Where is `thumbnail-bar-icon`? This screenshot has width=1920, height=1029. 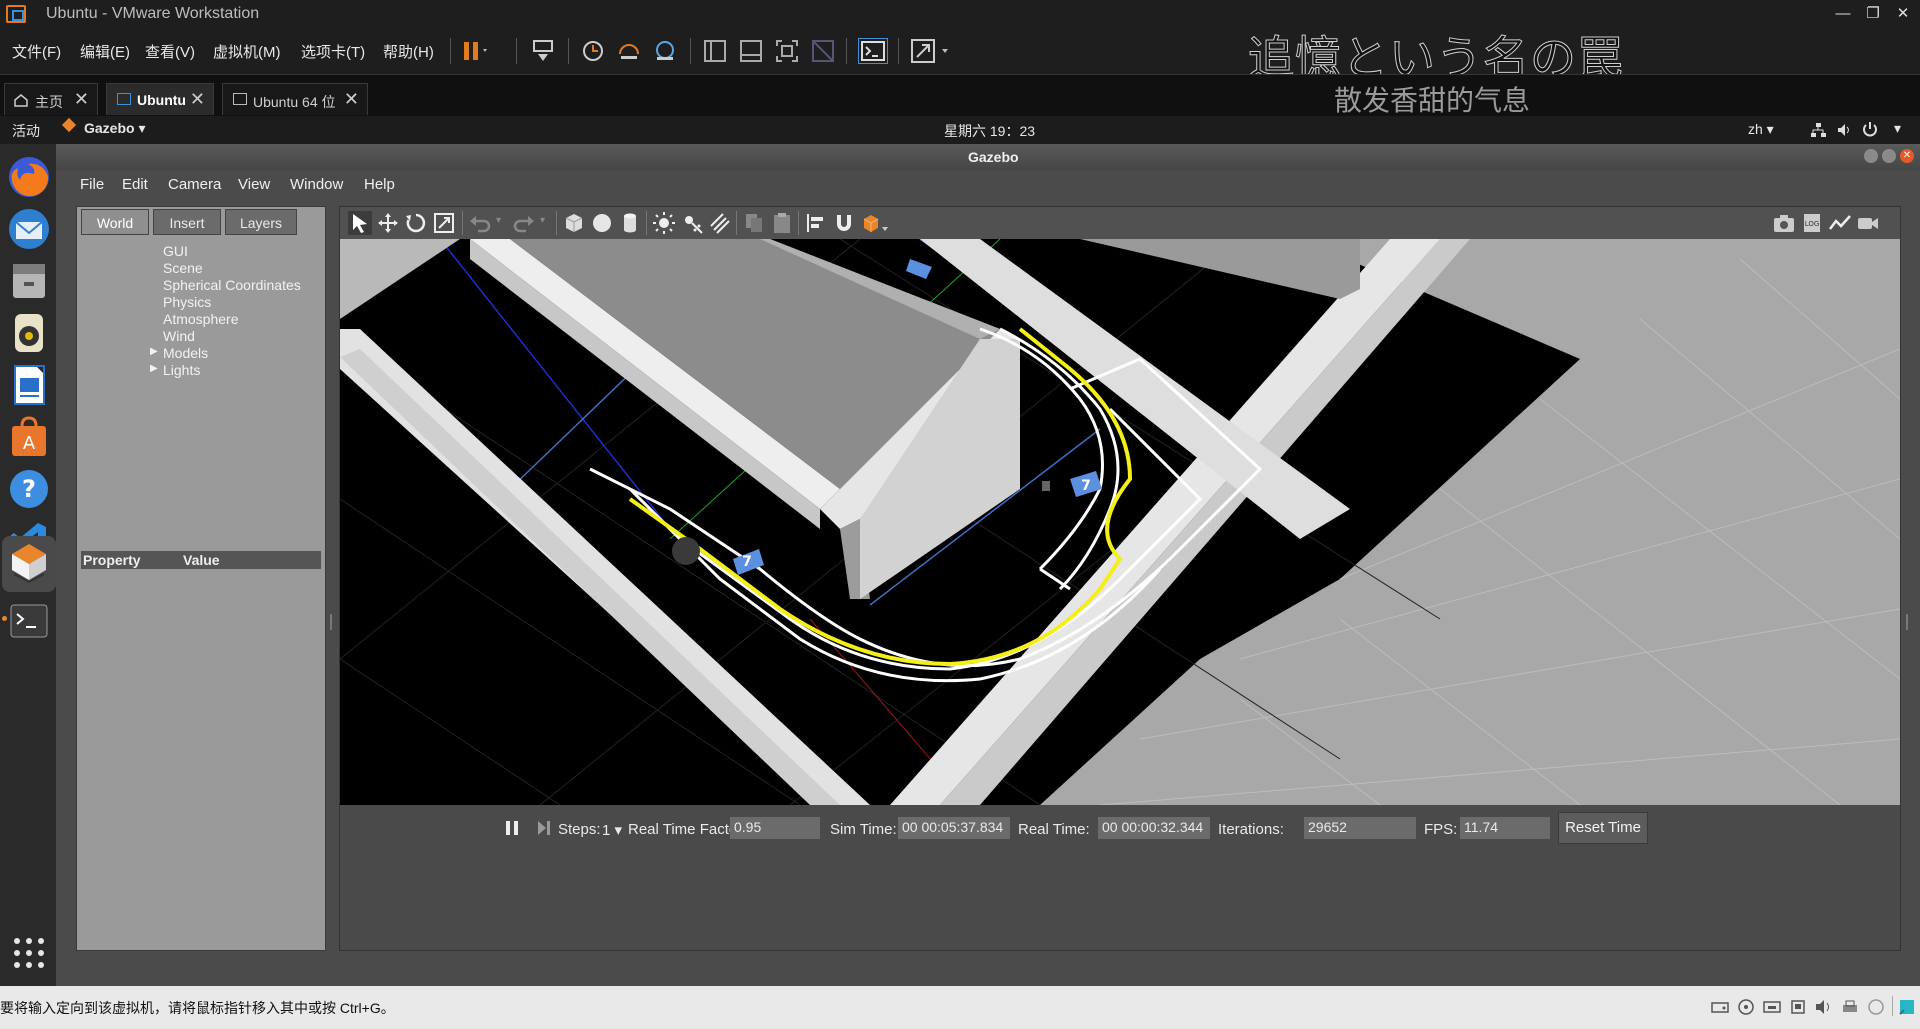 thumbnail-bar-icon is located at coordinates (751, 51).